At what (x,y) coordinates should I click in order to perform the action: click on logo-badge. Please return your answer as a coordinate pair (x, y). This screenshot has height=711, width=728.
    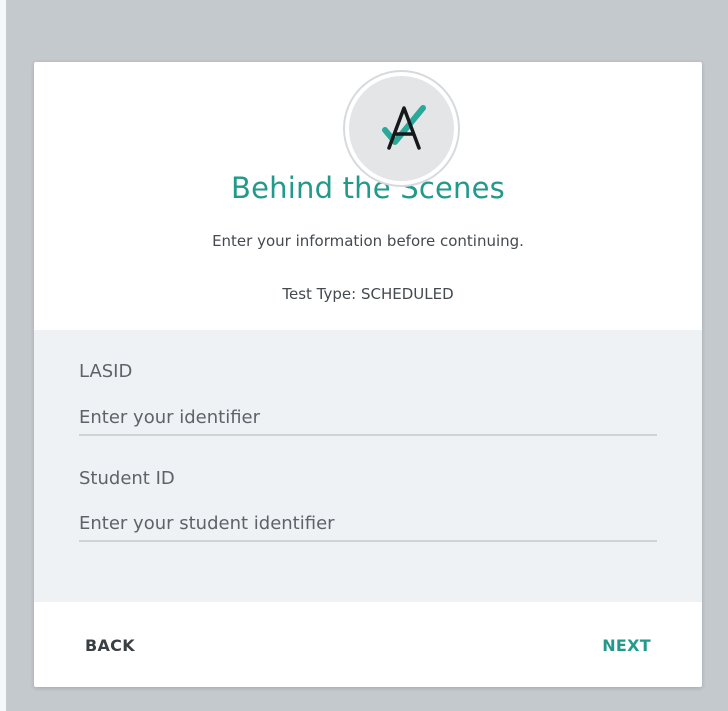
    Looking at the image, I should click on (401, 128).